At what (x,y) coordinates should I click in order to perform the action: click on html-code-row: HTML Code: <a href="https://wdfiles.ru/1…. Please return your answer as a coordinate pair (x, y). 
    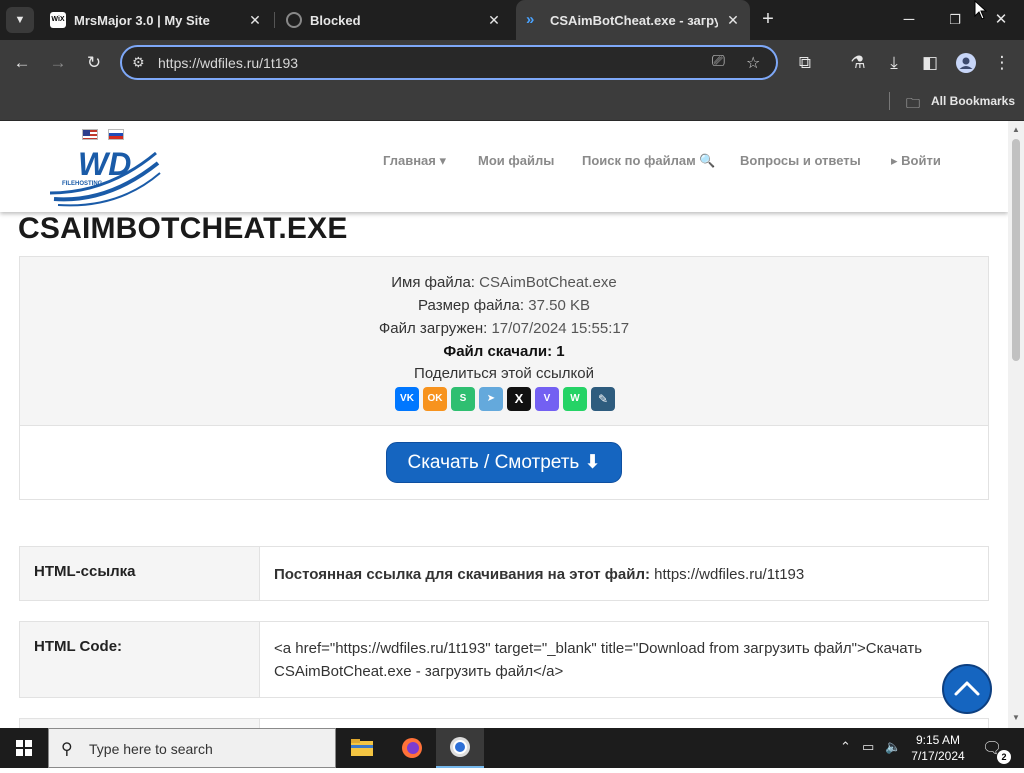
    Looking at the image, I should click on (504, 659).